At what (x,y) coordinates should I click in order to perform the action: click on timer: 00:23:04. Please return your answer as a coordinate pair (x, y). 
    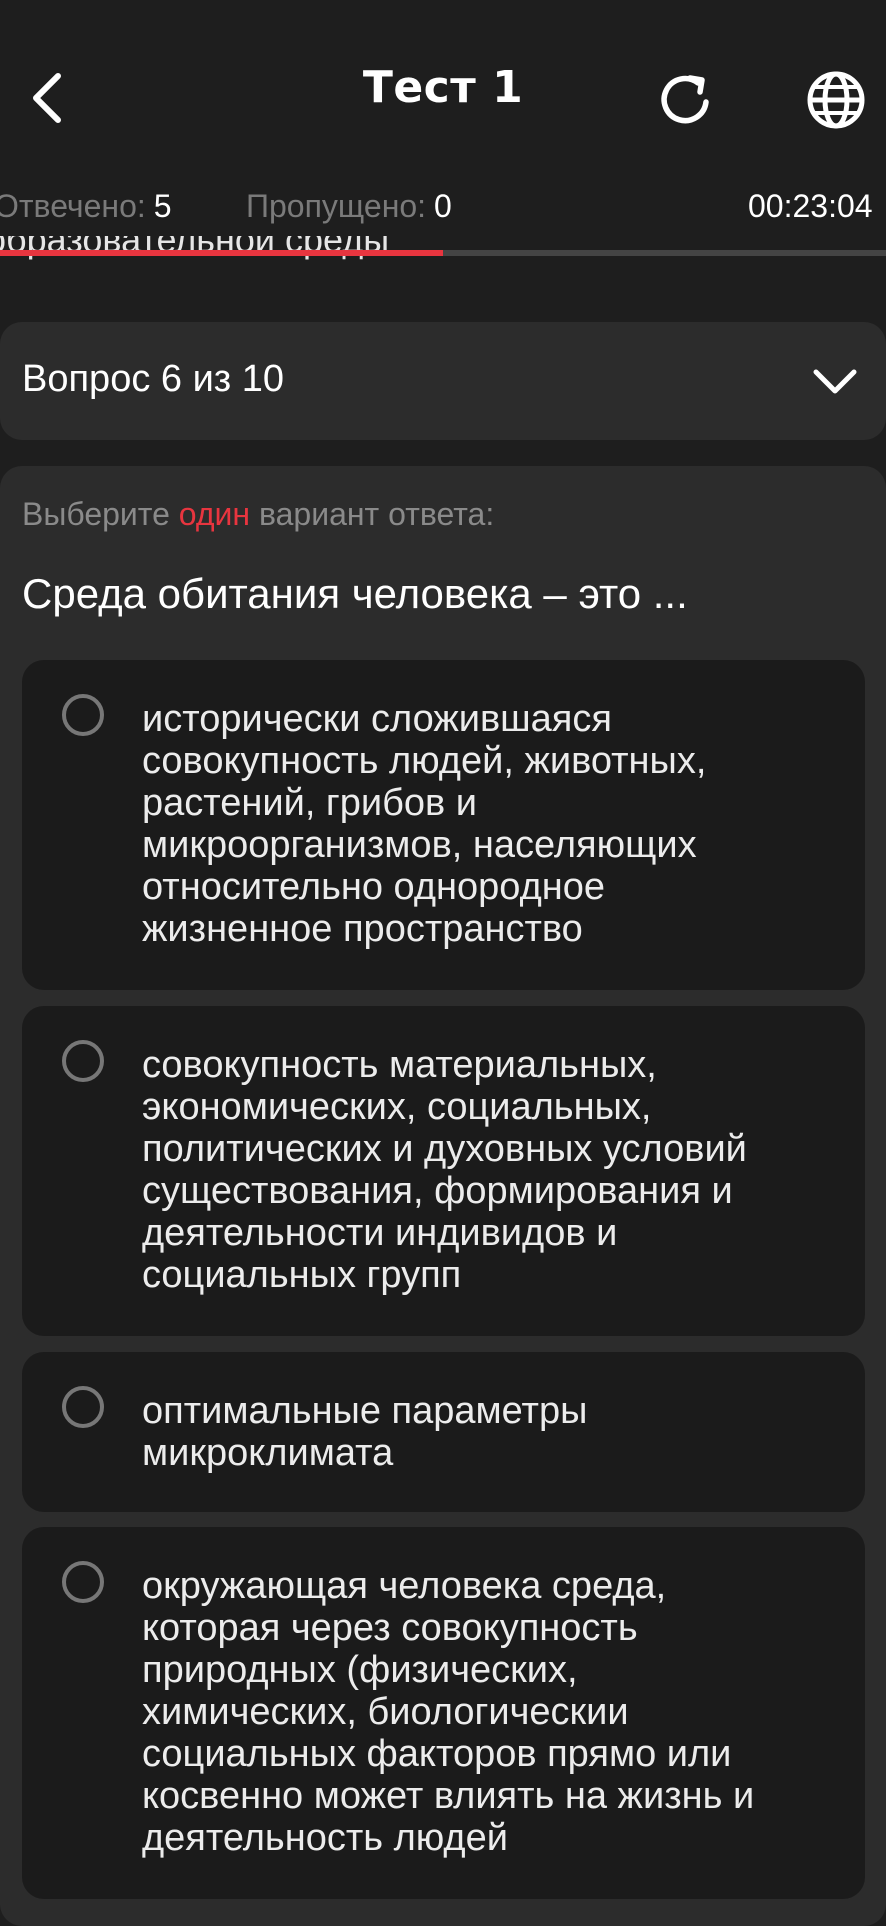
    Looking at the image, I should click on (810, 206).